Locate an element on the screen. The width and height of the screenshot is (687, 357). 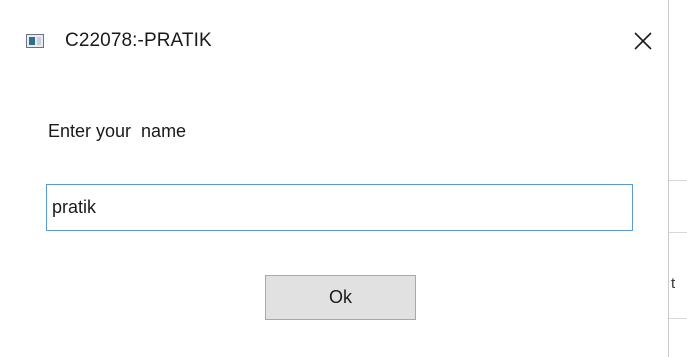
window-title: C22078:-PRATIK is located at coordinates (138, 40).